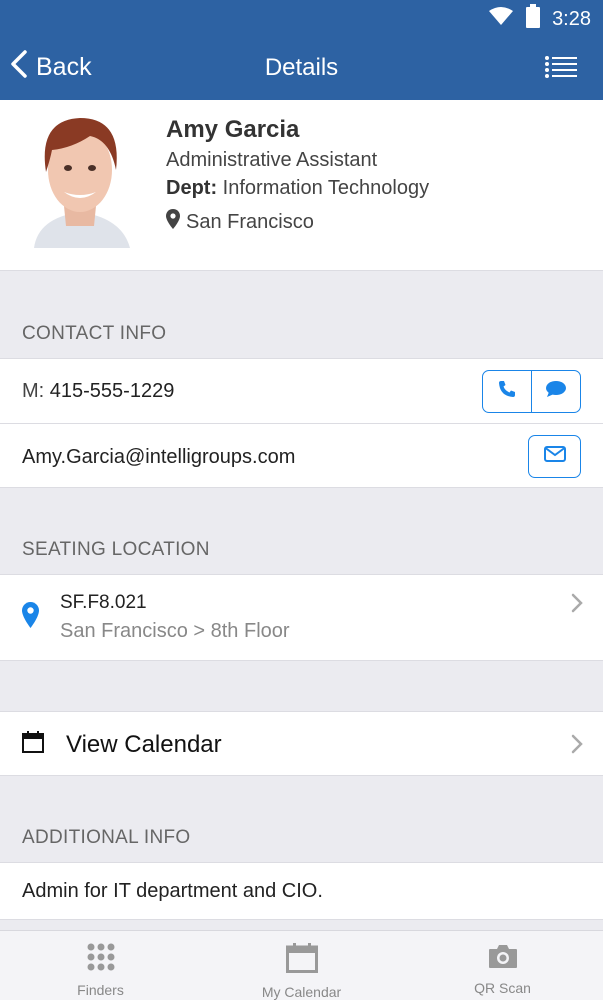 Image resolution: width=603 pixels, height=1000 pixels. I want to click on wifi-icon, so click(501, 19).